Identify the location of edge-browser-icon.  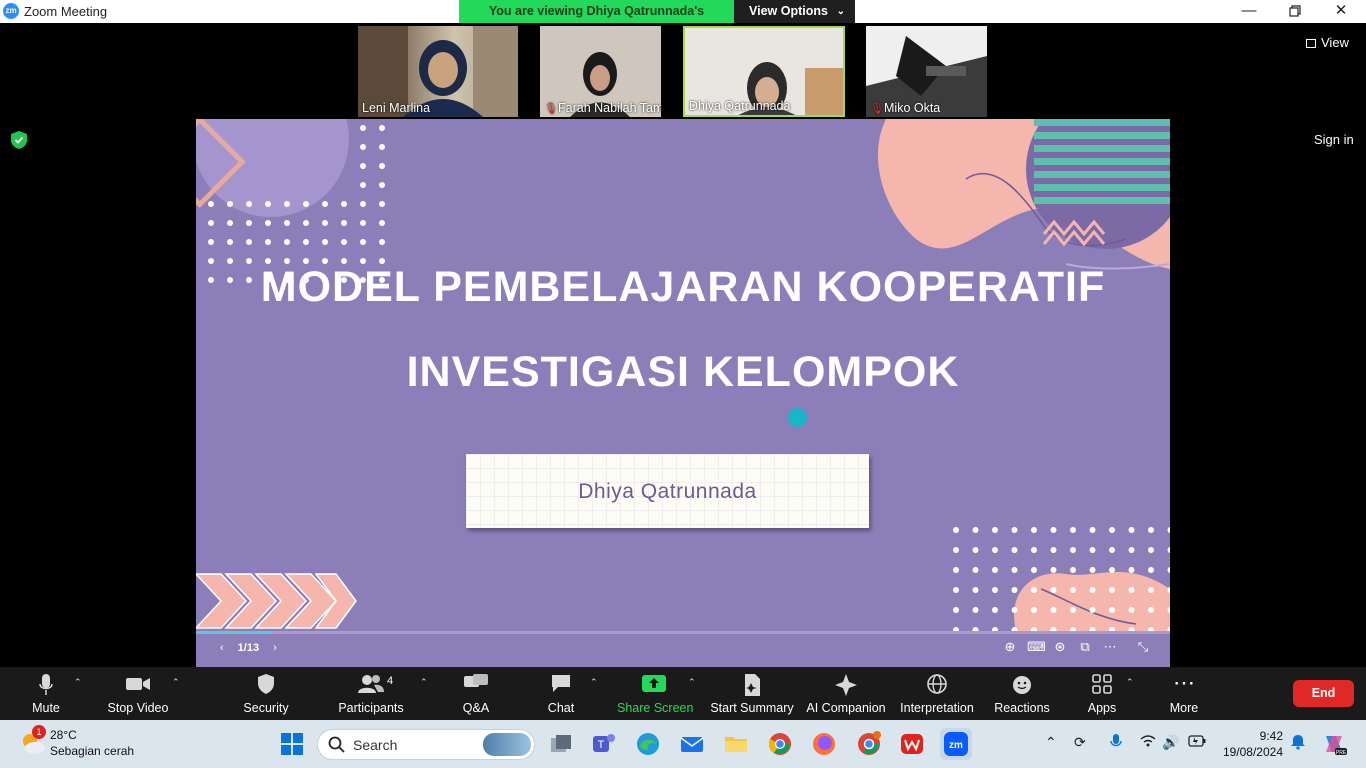
(648, 744).